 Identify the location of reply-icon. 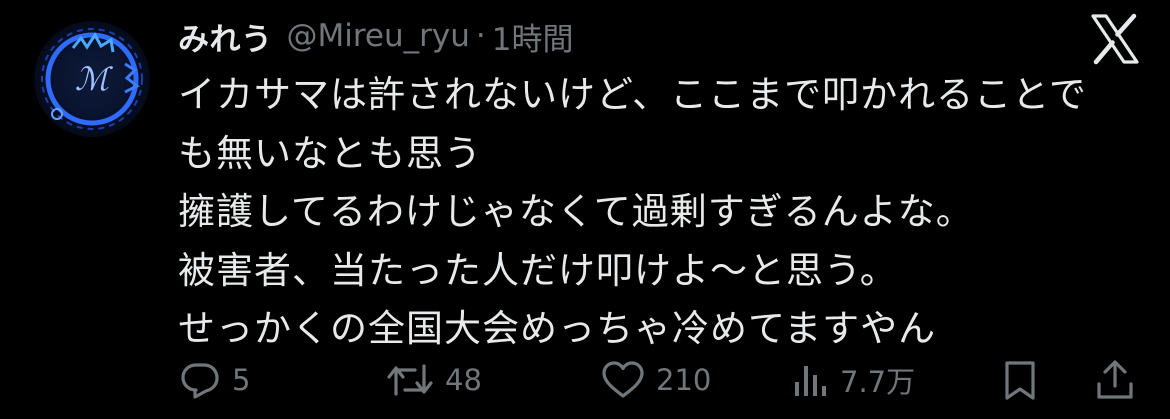
(200, 381).